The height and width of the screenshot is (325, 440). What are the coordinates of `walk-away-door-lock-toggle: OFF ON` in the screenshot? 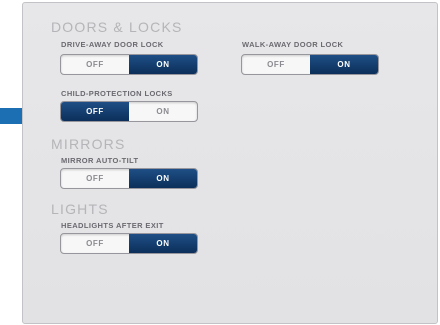 It's located at (310, 64).